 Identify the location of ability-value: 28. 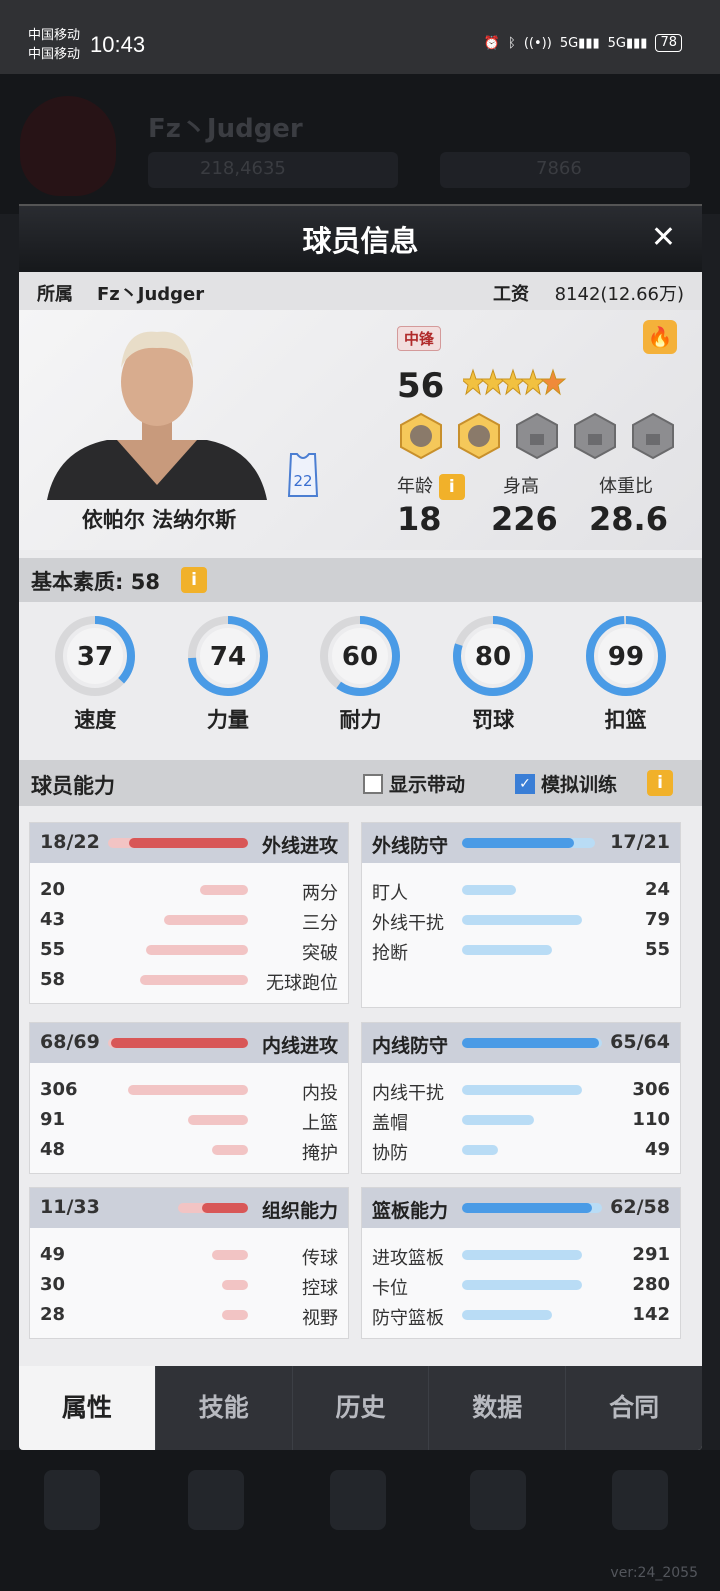
(53, 1314).